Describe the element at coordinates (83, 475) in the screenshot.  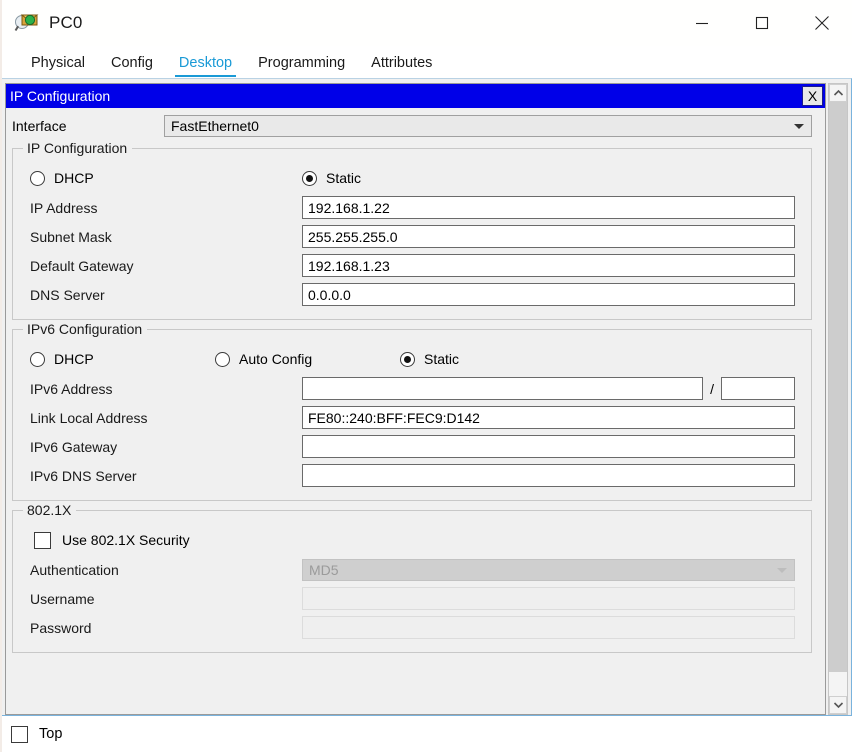
I see `ipv6-dns-server-label: IPv6 DNS Server` at that location.